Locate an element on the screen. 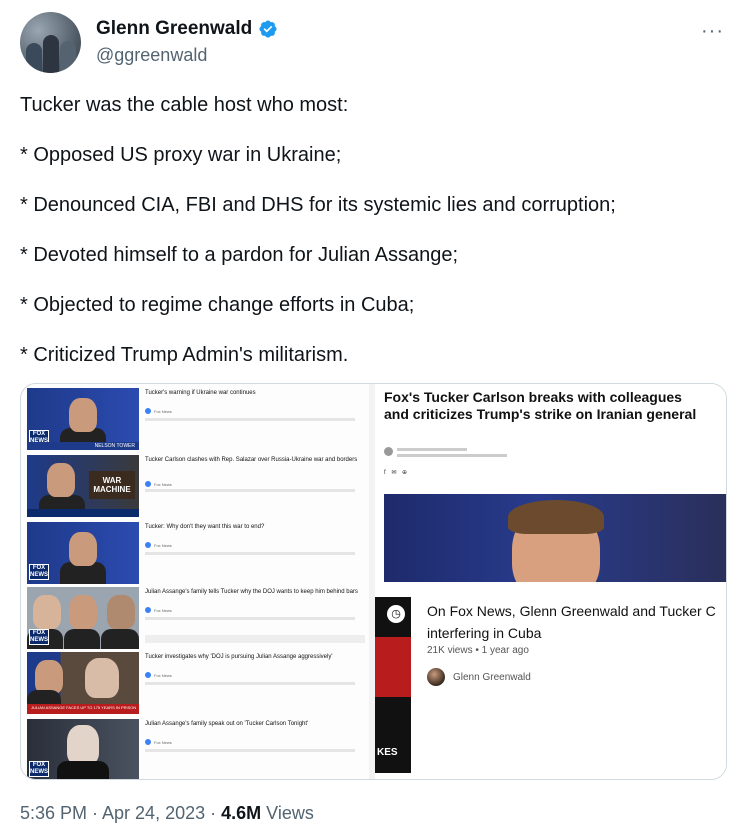 The height and width of the screenshot is (840, 748). video-thumbnail: FOX NEWS NELSON TOWER is located at coordinates (83, 419).